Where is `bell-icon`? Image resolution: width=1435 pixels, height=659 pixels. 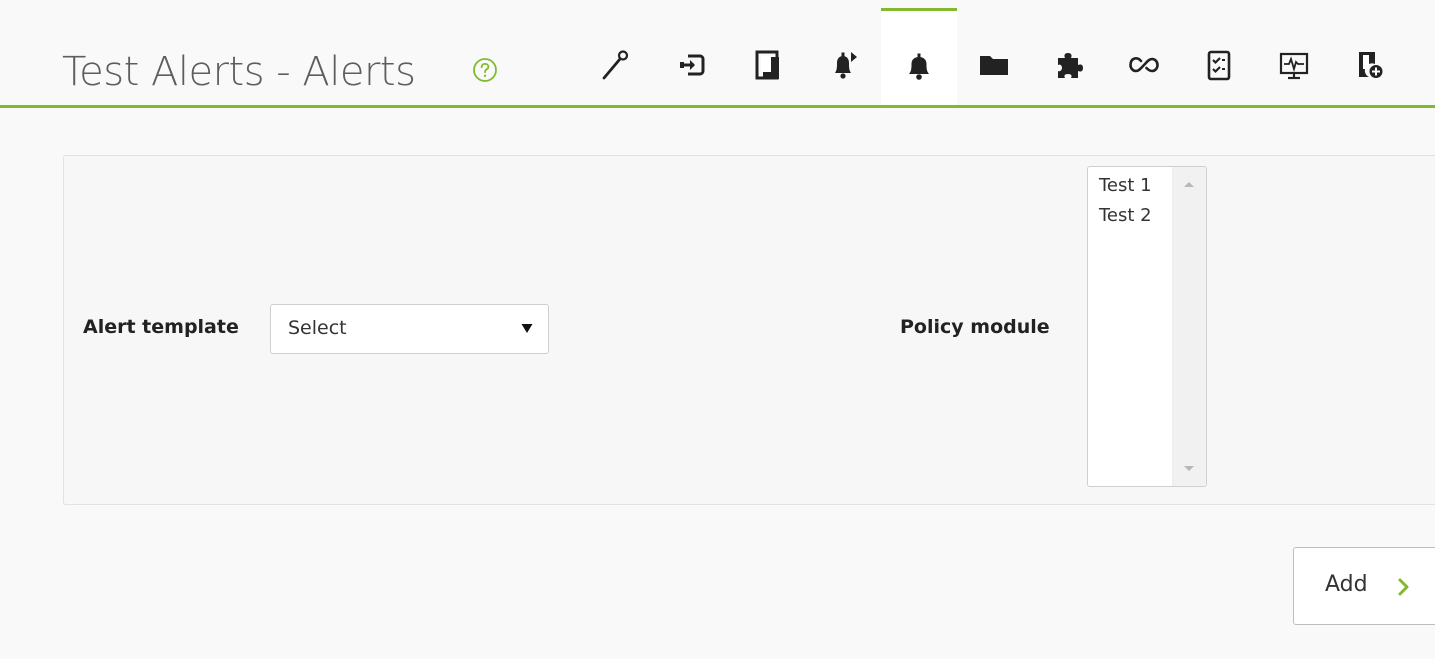 bell-icon is located at coordinates (919, 66).